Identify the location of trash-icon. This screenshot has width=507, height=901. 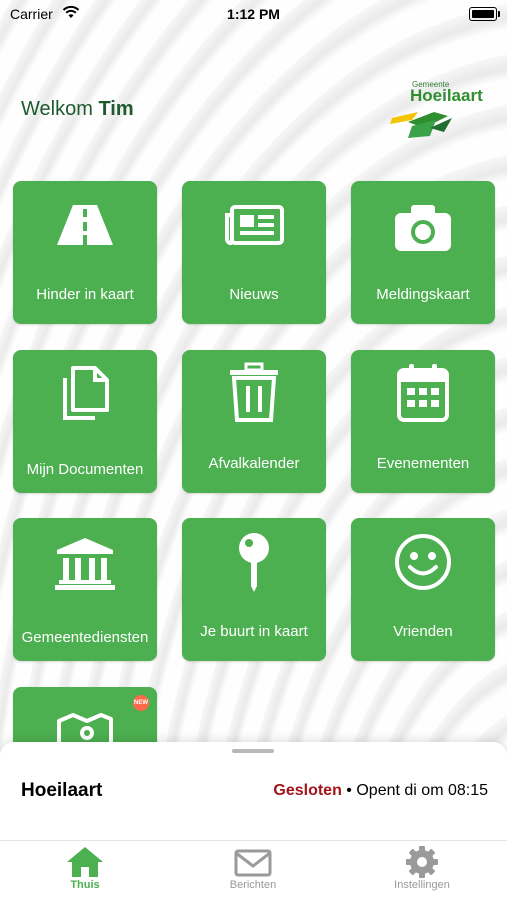
(254, 392).